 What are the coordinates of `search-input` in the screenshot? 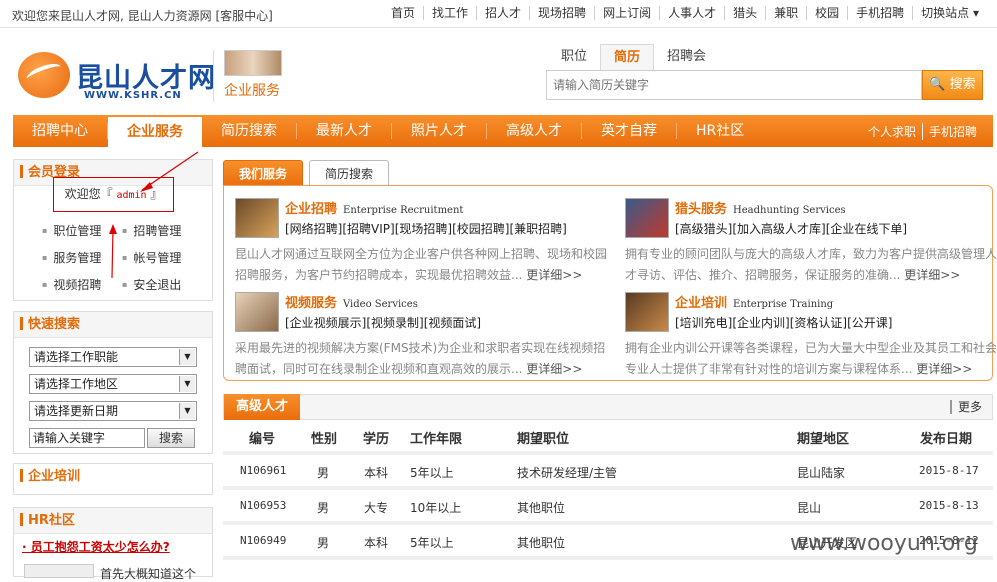 It's located at (727, 85).